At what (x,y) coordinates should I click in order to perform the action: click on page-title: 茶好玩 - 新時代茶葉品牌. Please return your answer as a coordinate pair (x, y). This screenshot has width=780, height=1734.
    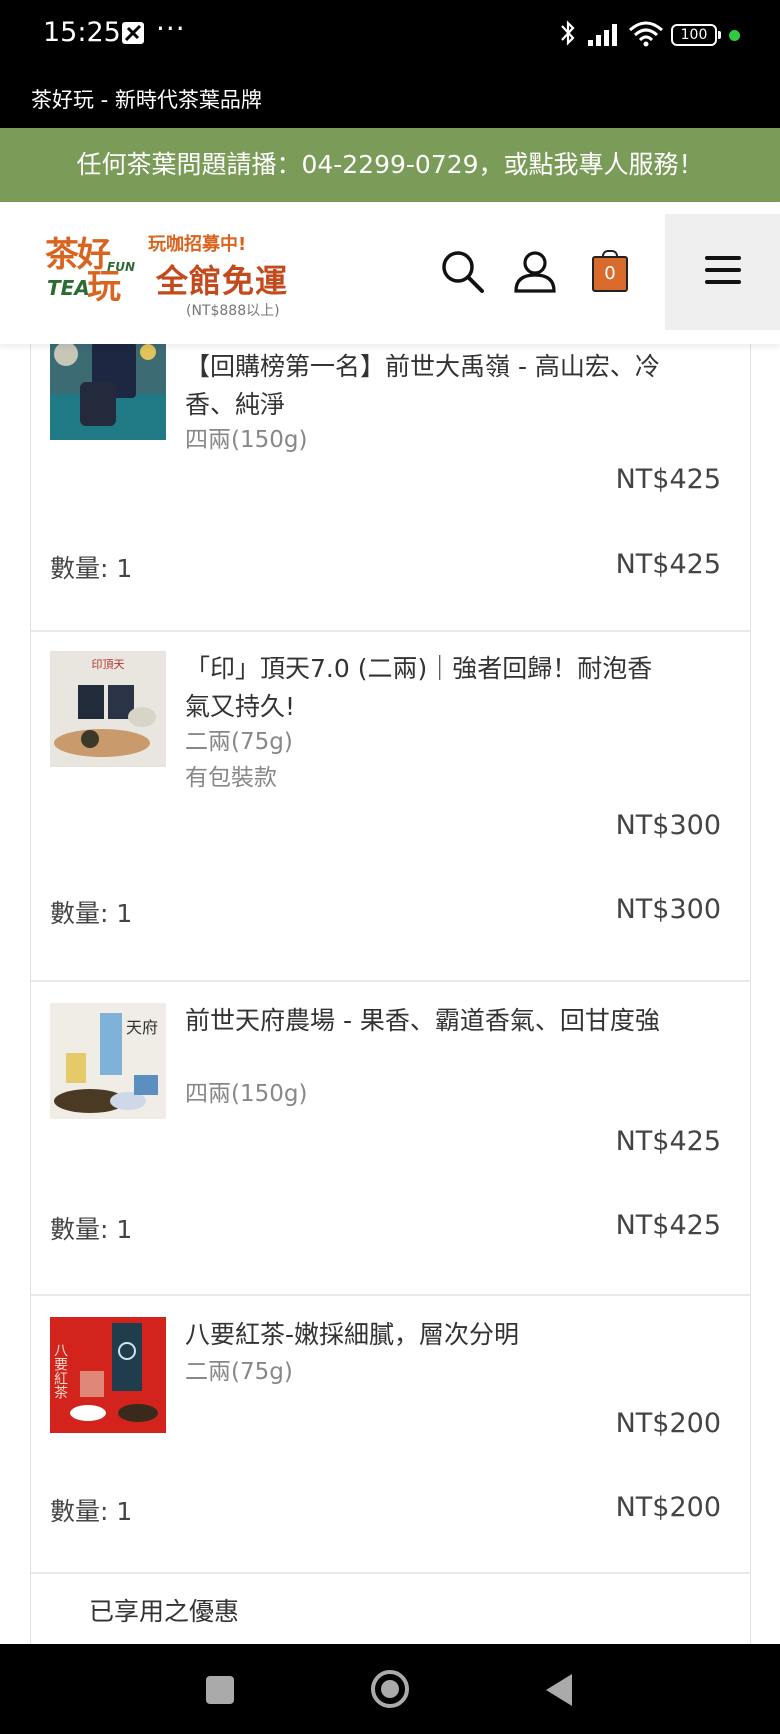
    Looking at the image, I should click on (146, 100).